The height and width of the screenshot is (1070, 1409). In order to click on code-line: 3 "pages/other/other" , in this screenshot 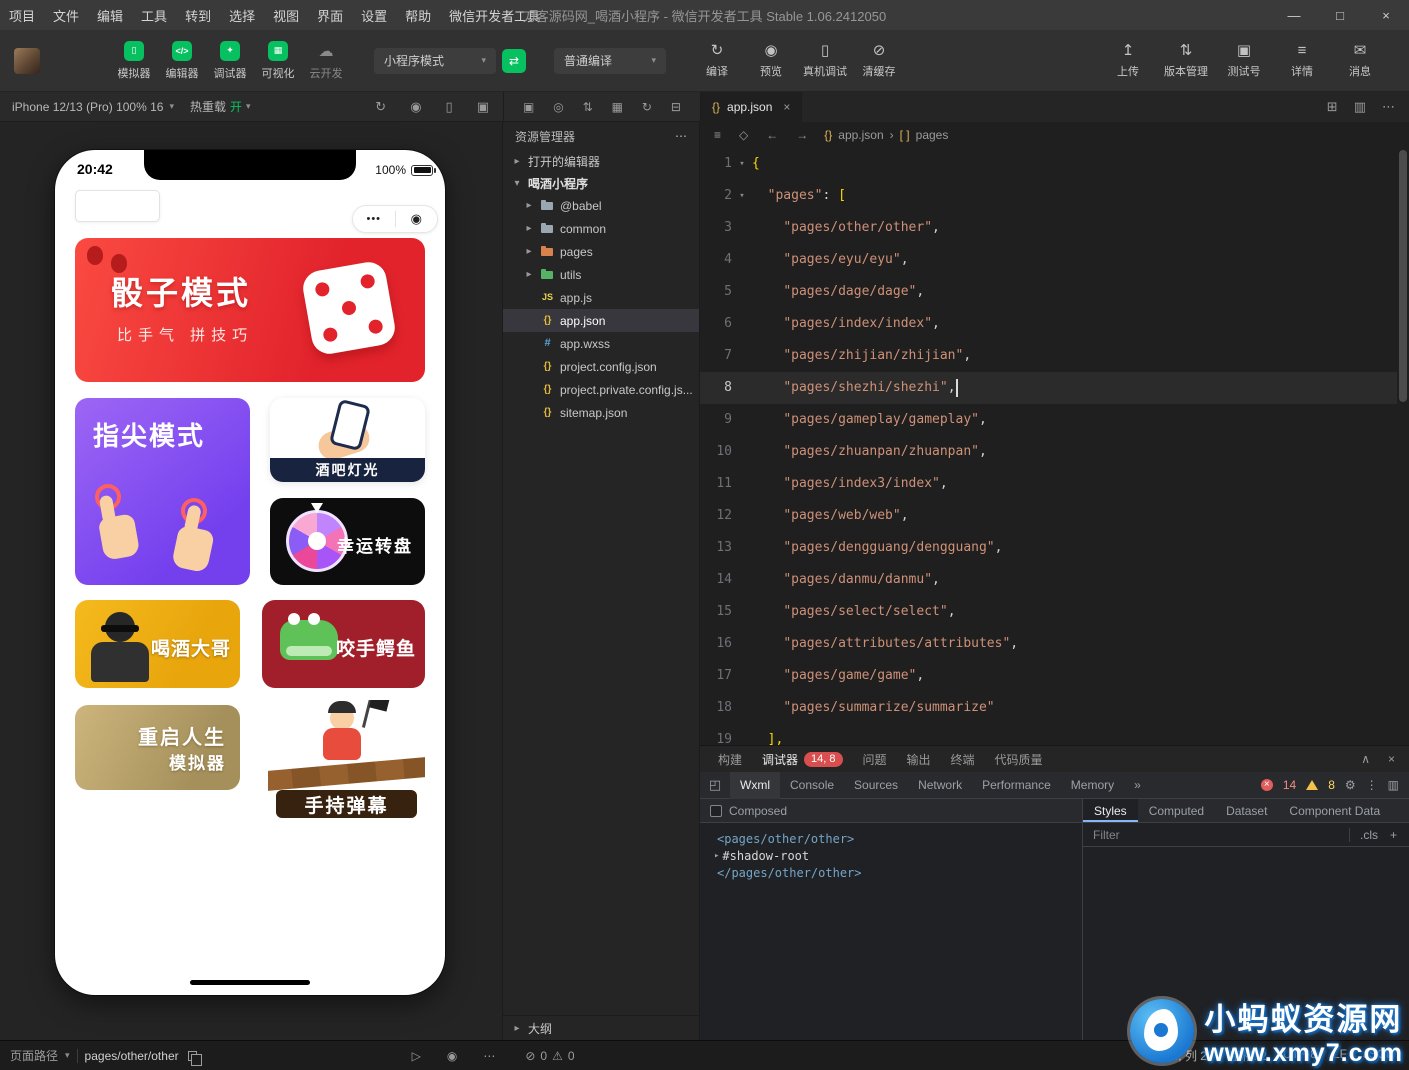, I will do `click(1048, 228)`.